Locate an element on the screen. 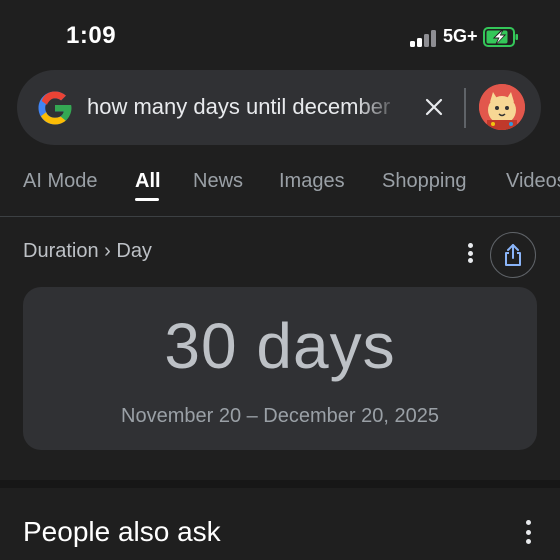 This screenshot has height=560, width=560. share-icon is located at coordinates (513, 255).